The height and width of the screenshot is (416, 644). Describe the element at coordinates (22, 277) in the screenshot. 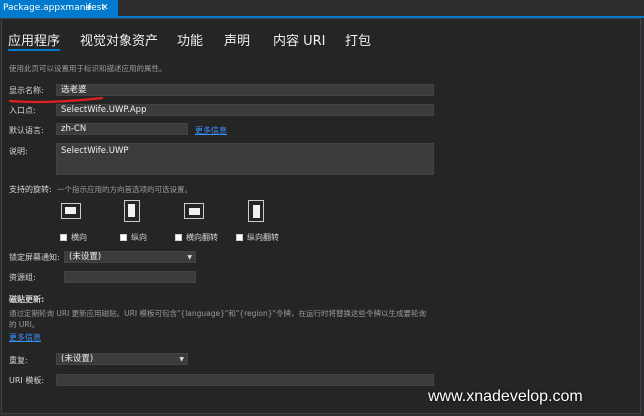

I see `resource-group-label: 资源组:` at that location.